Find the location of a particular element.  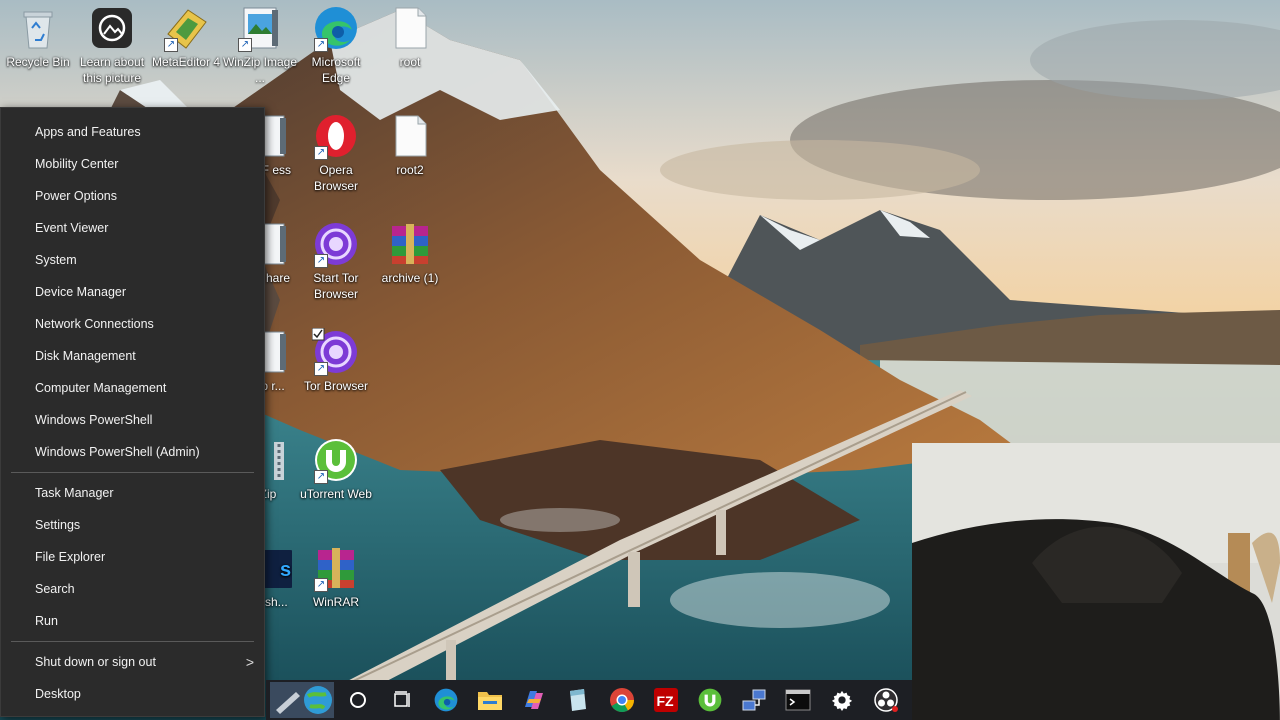

desktop-icon-label: Microsoft Edge is located at coordinates (336, 70).